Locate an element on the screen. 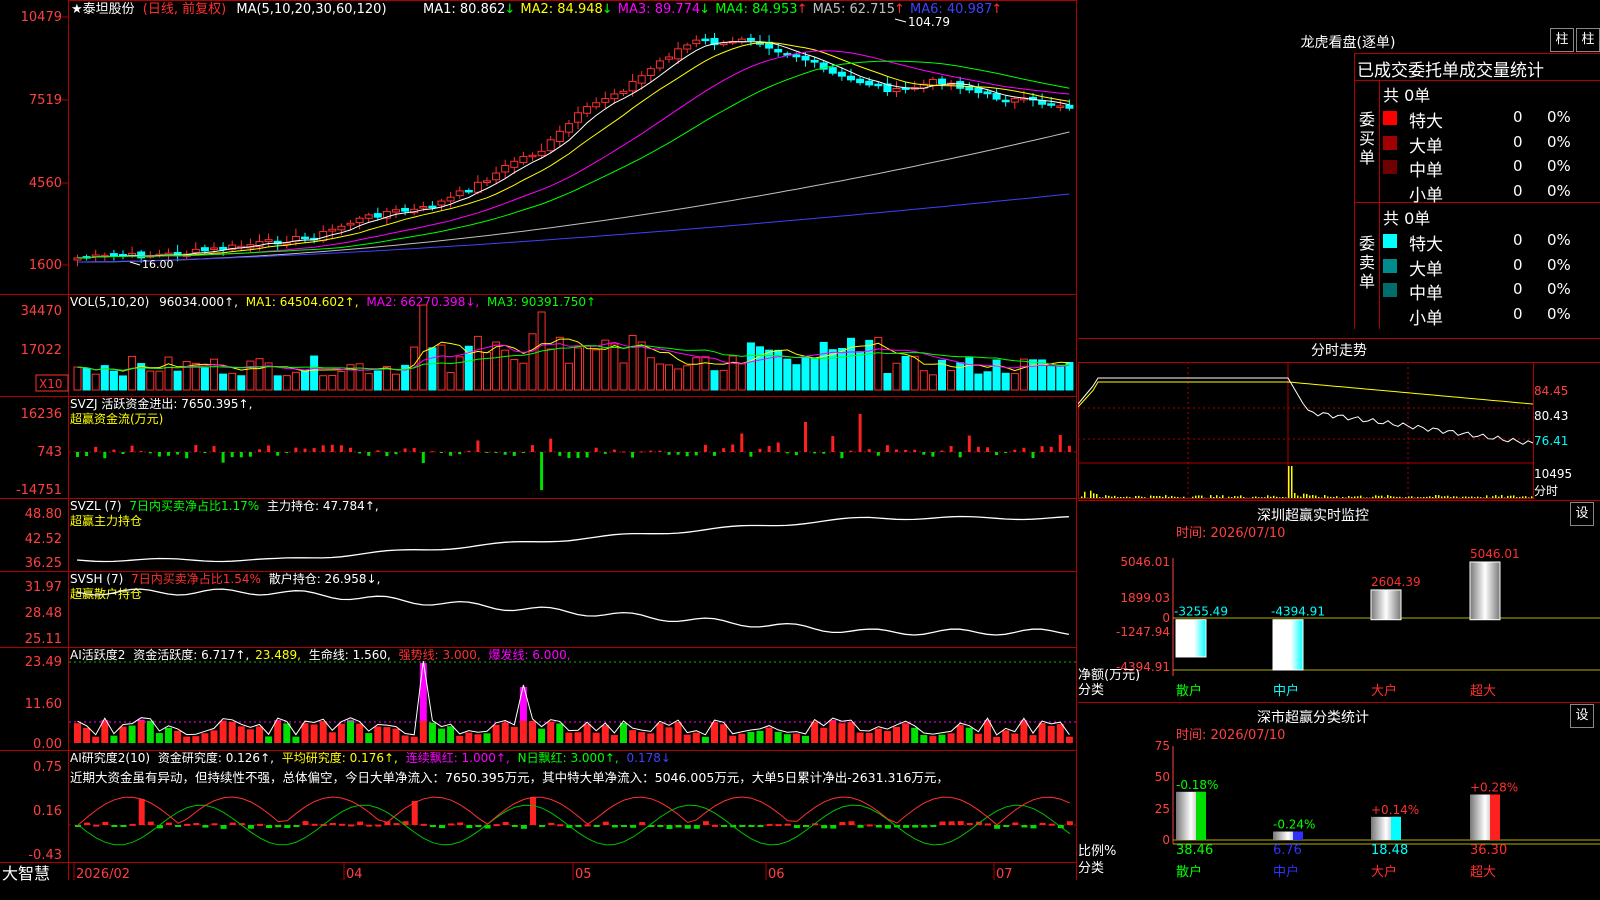 The width and height of the screenshot is (1600, 900). ma120-line is located at coordinates (573, 228).